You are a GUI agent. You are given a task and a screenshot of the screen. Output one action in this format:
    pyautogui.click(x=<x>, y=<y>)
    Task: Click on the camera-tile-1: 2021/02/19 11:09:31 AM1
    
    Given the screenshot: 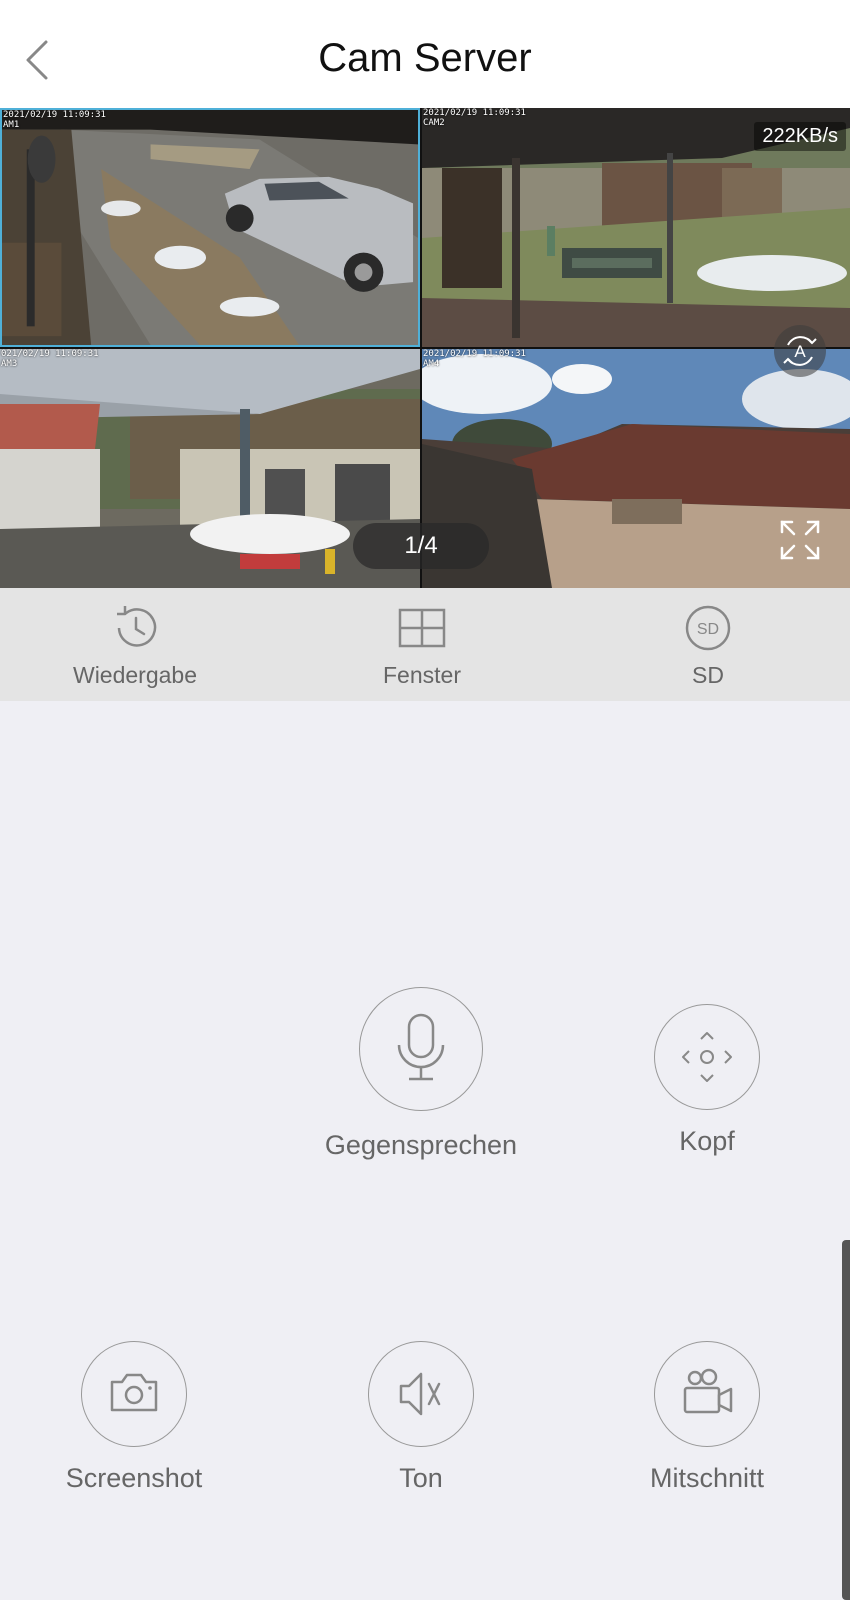 What is the action you would take?
    pyautogui.click(x=210, y=227)
    